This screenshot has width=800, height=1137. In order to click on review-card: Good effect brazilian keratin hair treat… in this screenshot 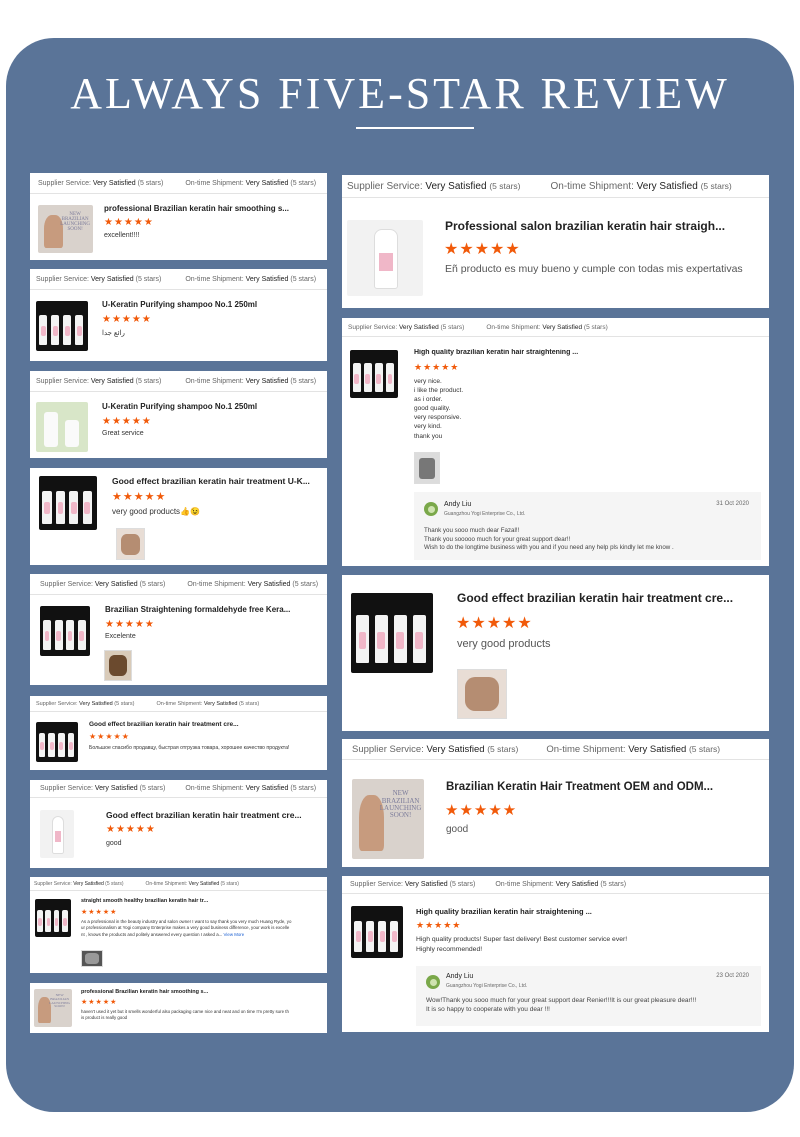, I will do `click(555, 653)`.